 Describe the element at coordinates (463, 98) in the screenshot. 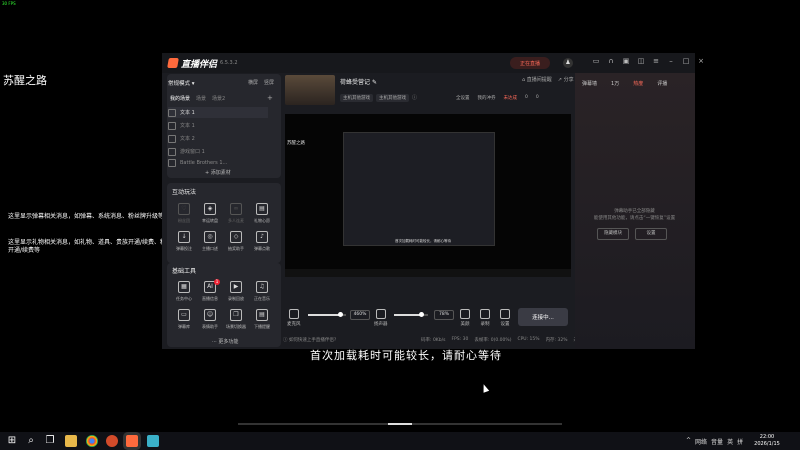

I see `full-settings-link: 全设置` at that location.